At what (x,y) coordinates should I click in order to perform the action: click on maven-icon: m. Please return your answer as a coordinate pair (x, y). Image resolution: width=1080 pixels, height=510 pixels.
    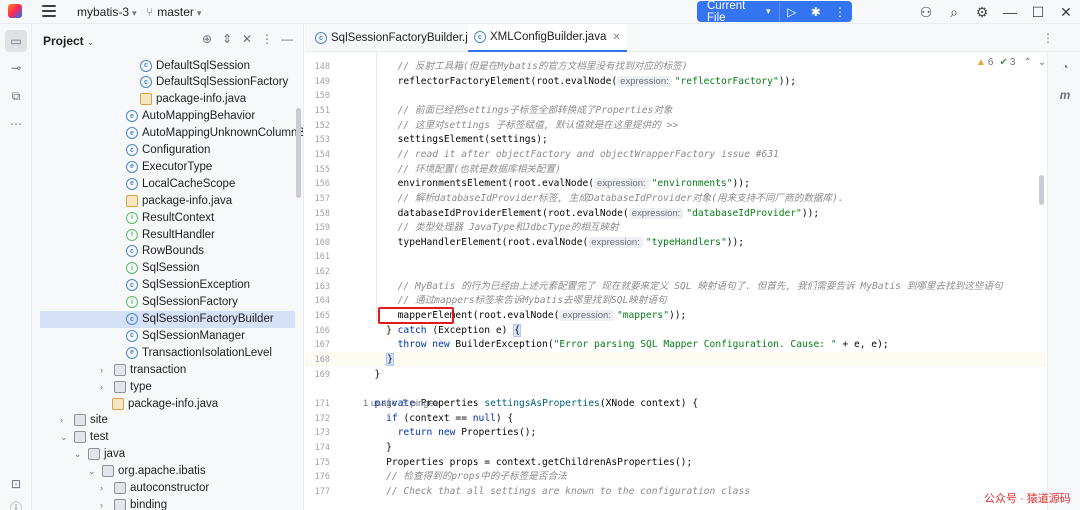
    Looking at the image, I should click on (1065, 95).